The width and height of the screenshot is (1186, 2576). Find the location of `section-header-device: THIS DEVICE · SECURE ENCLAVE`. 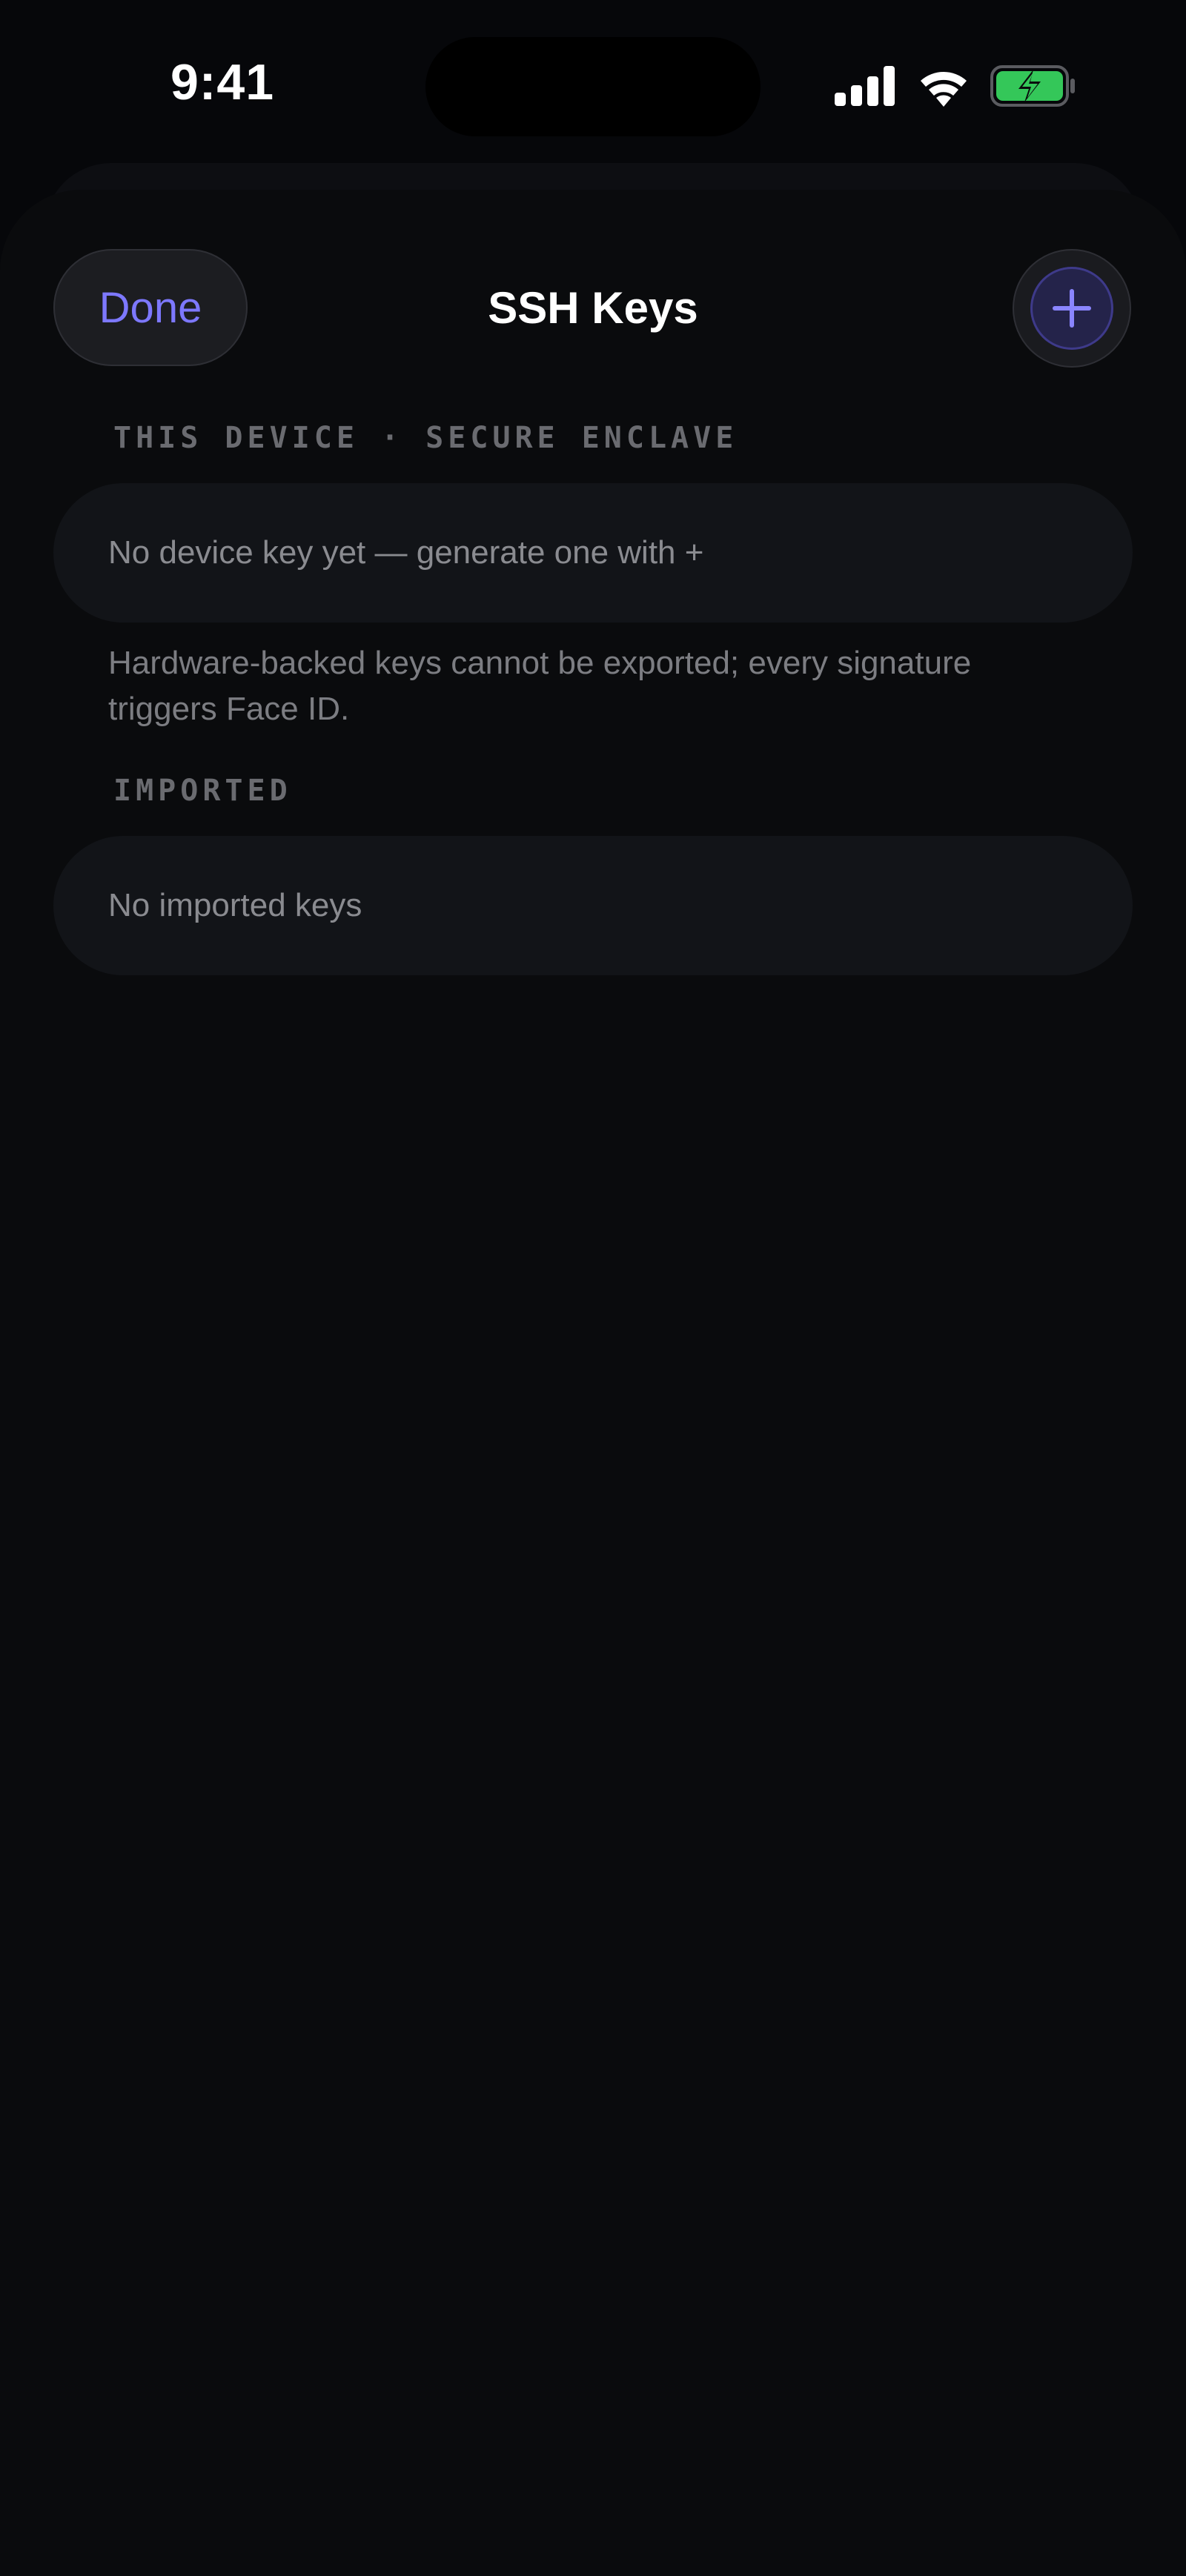

section-header-device: THIS DEVICE · SECURE ENCLAVE is located at coordinates (426, 438).